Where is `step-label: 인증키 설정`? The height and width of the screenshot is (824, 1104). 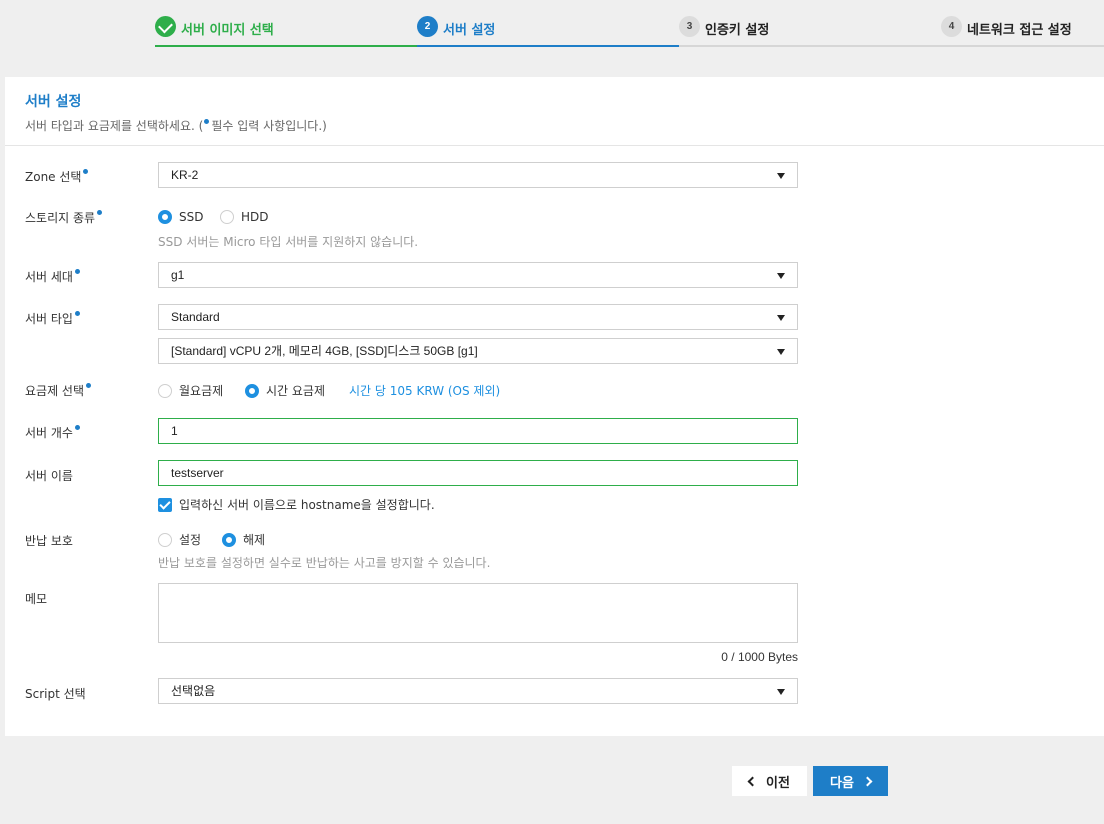 step-label: 인증키 설정 is located at coordinates (737, 30).